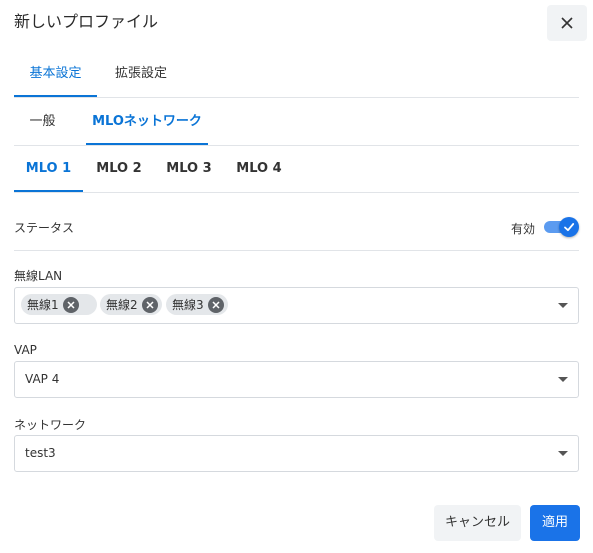 This screenshot has width=593, height=553. I want to click on chip-wireless-2: 無線2, so click(131, 304).